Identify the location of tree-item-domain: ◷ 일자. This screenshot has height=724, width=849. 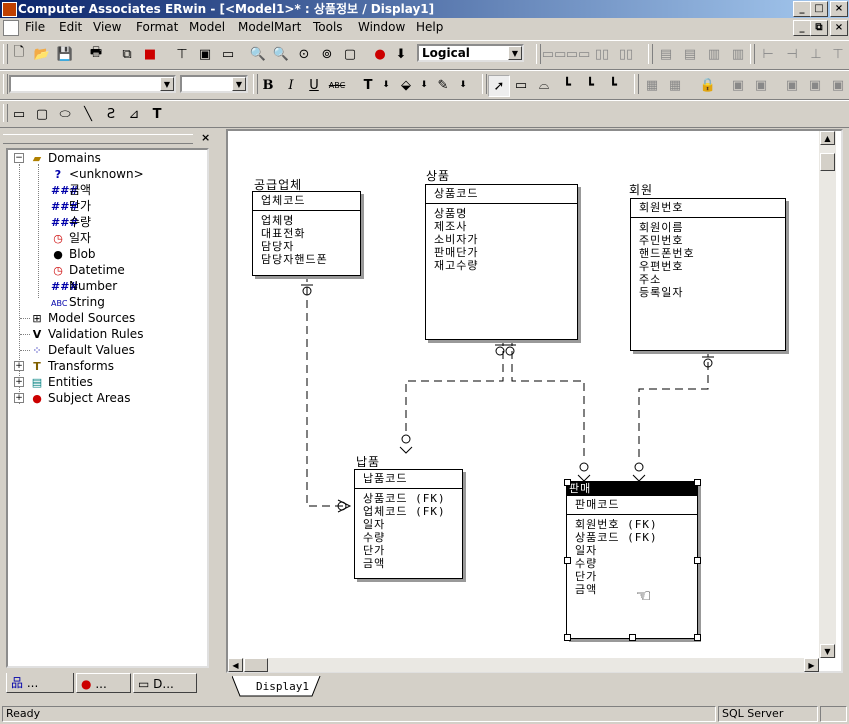
(71, 238).